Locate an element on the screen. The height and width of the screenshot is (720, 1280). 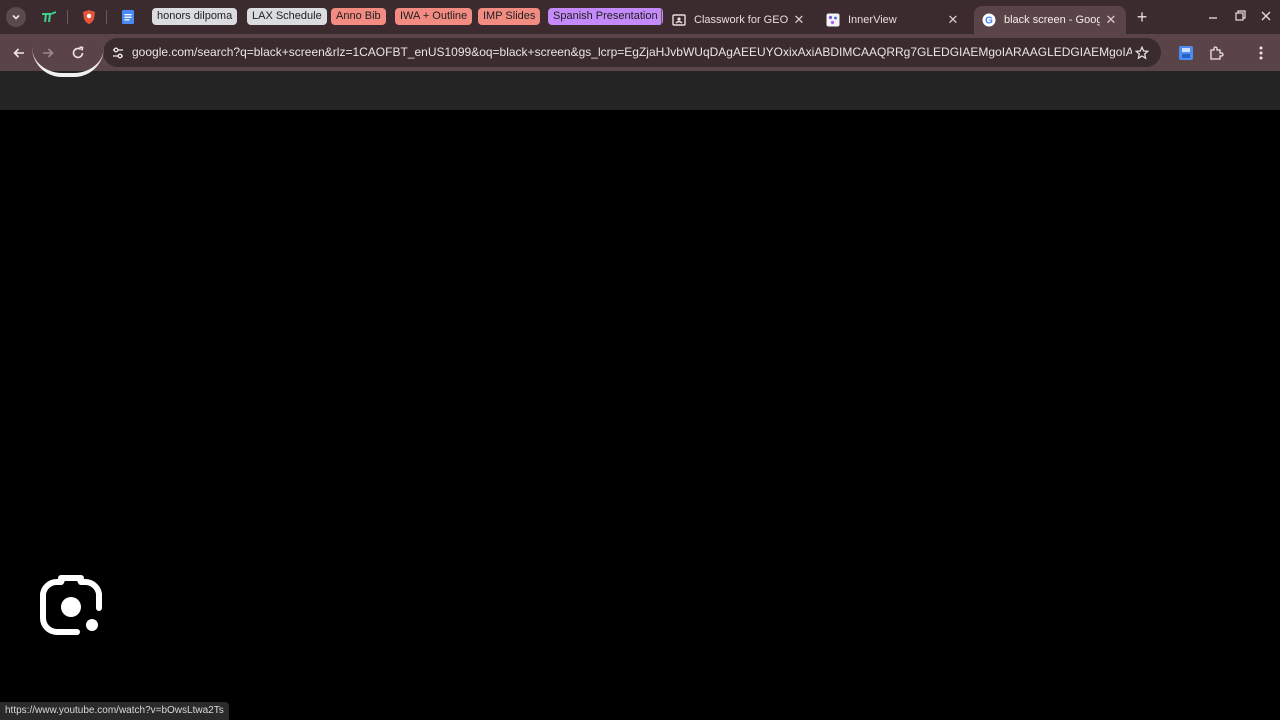
new-tab-plus-icon: + is located at coordinates (1142, 17).